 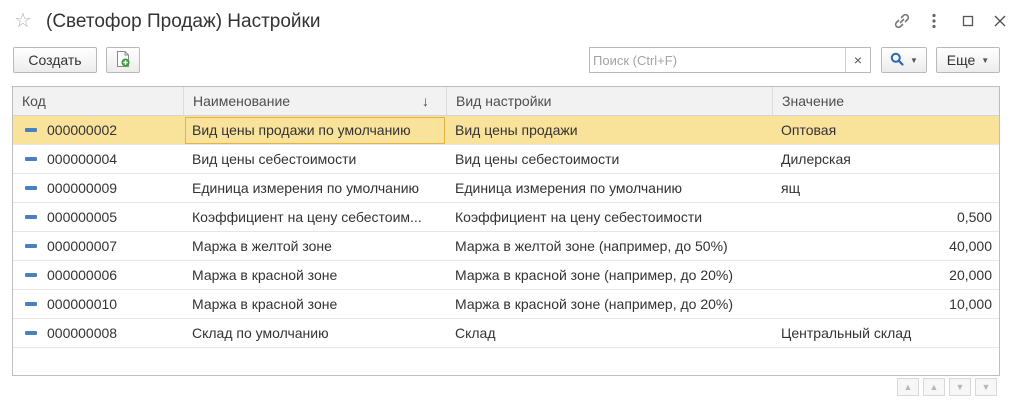 I want to click on maximize-icon, so click(x=968, y=21).